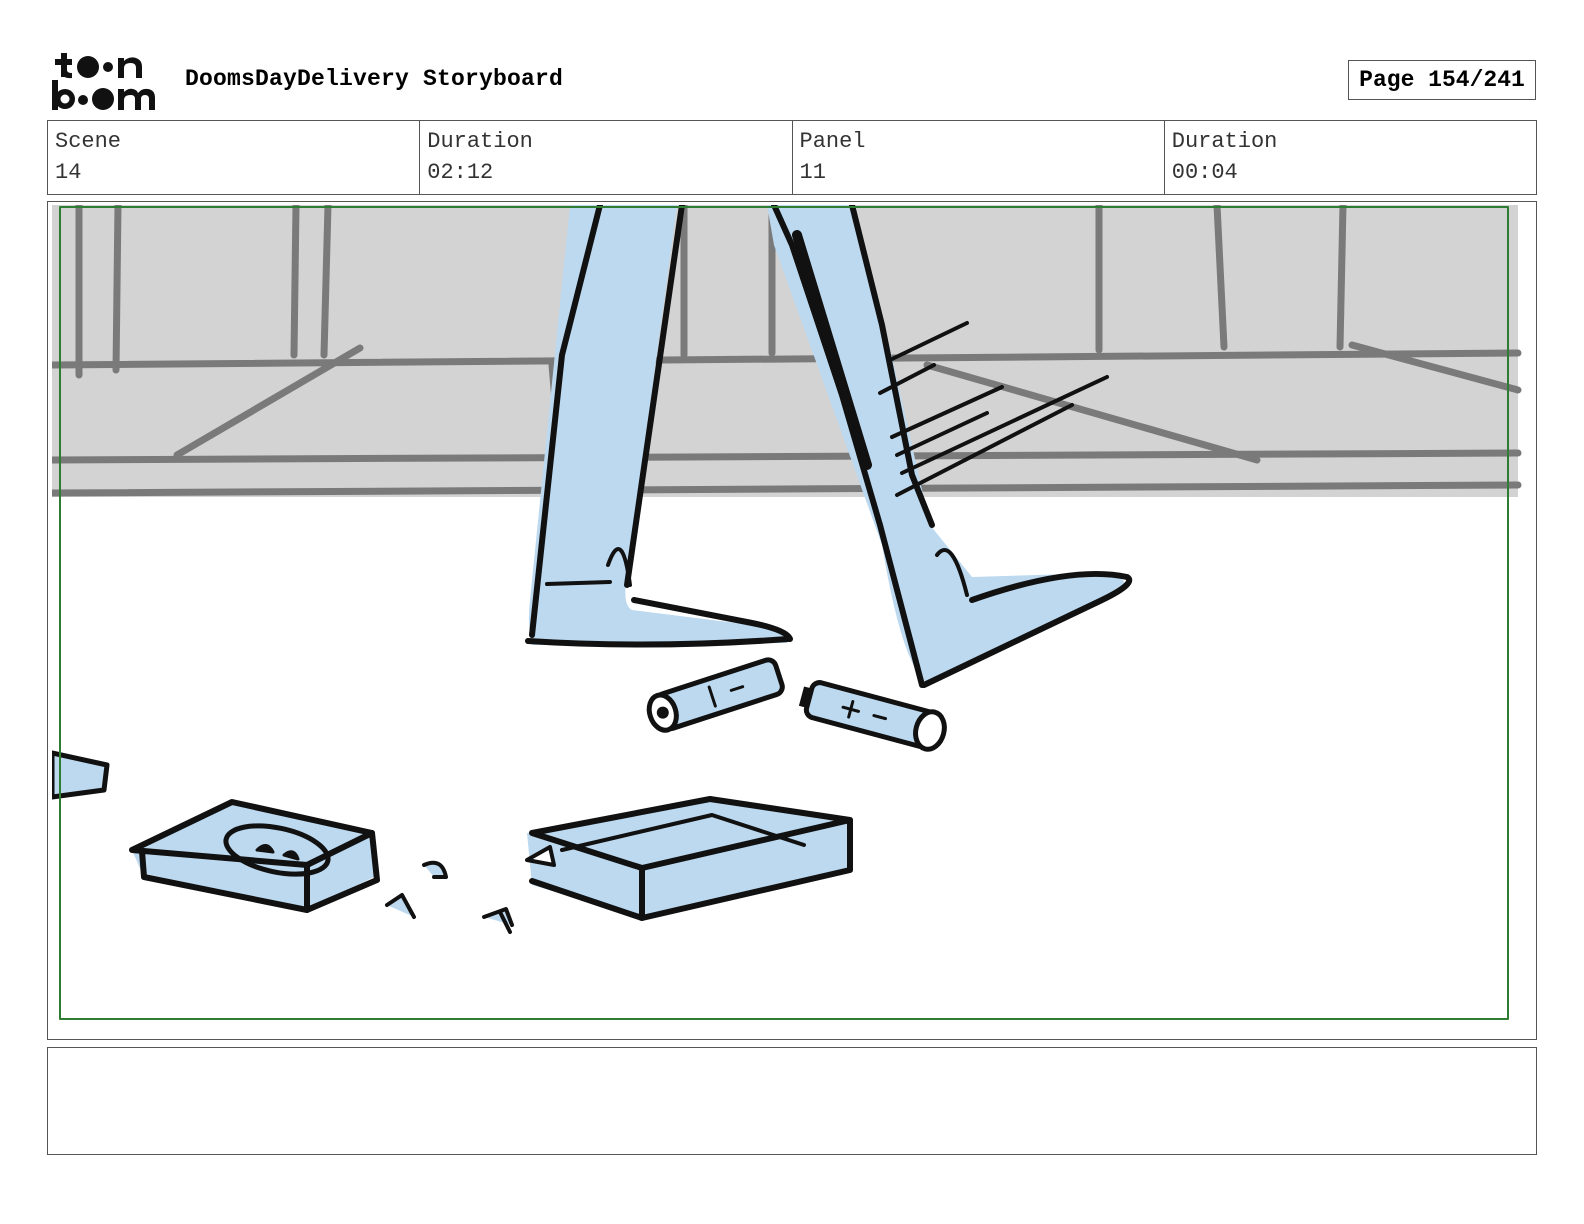 This screenshot has width=1584, height=1224. Describe the element at coordinates (88, 141) in the screenshot. I see `scene-label: Scene` at that location.